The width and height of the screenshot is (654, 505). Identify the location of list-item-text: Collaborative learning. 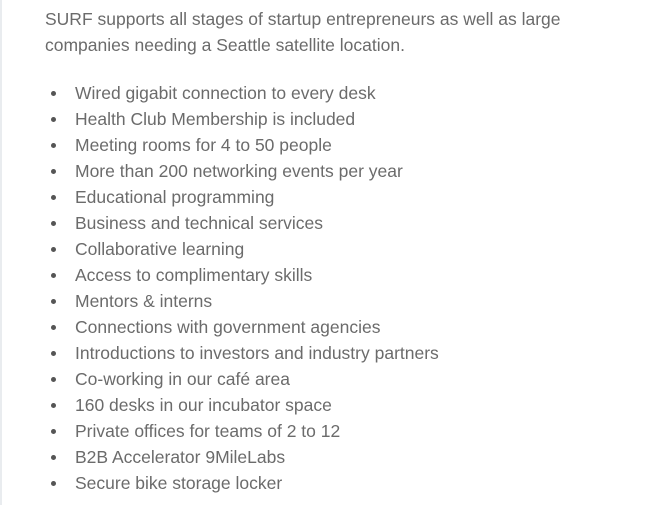
(160, 249).